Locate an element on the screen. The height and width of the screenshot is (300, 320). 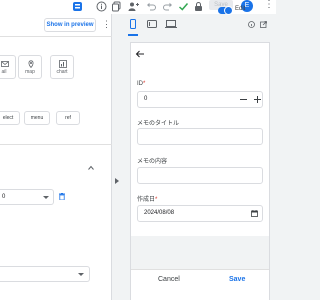
tile-email: ail is located at coordinates (8, 67).